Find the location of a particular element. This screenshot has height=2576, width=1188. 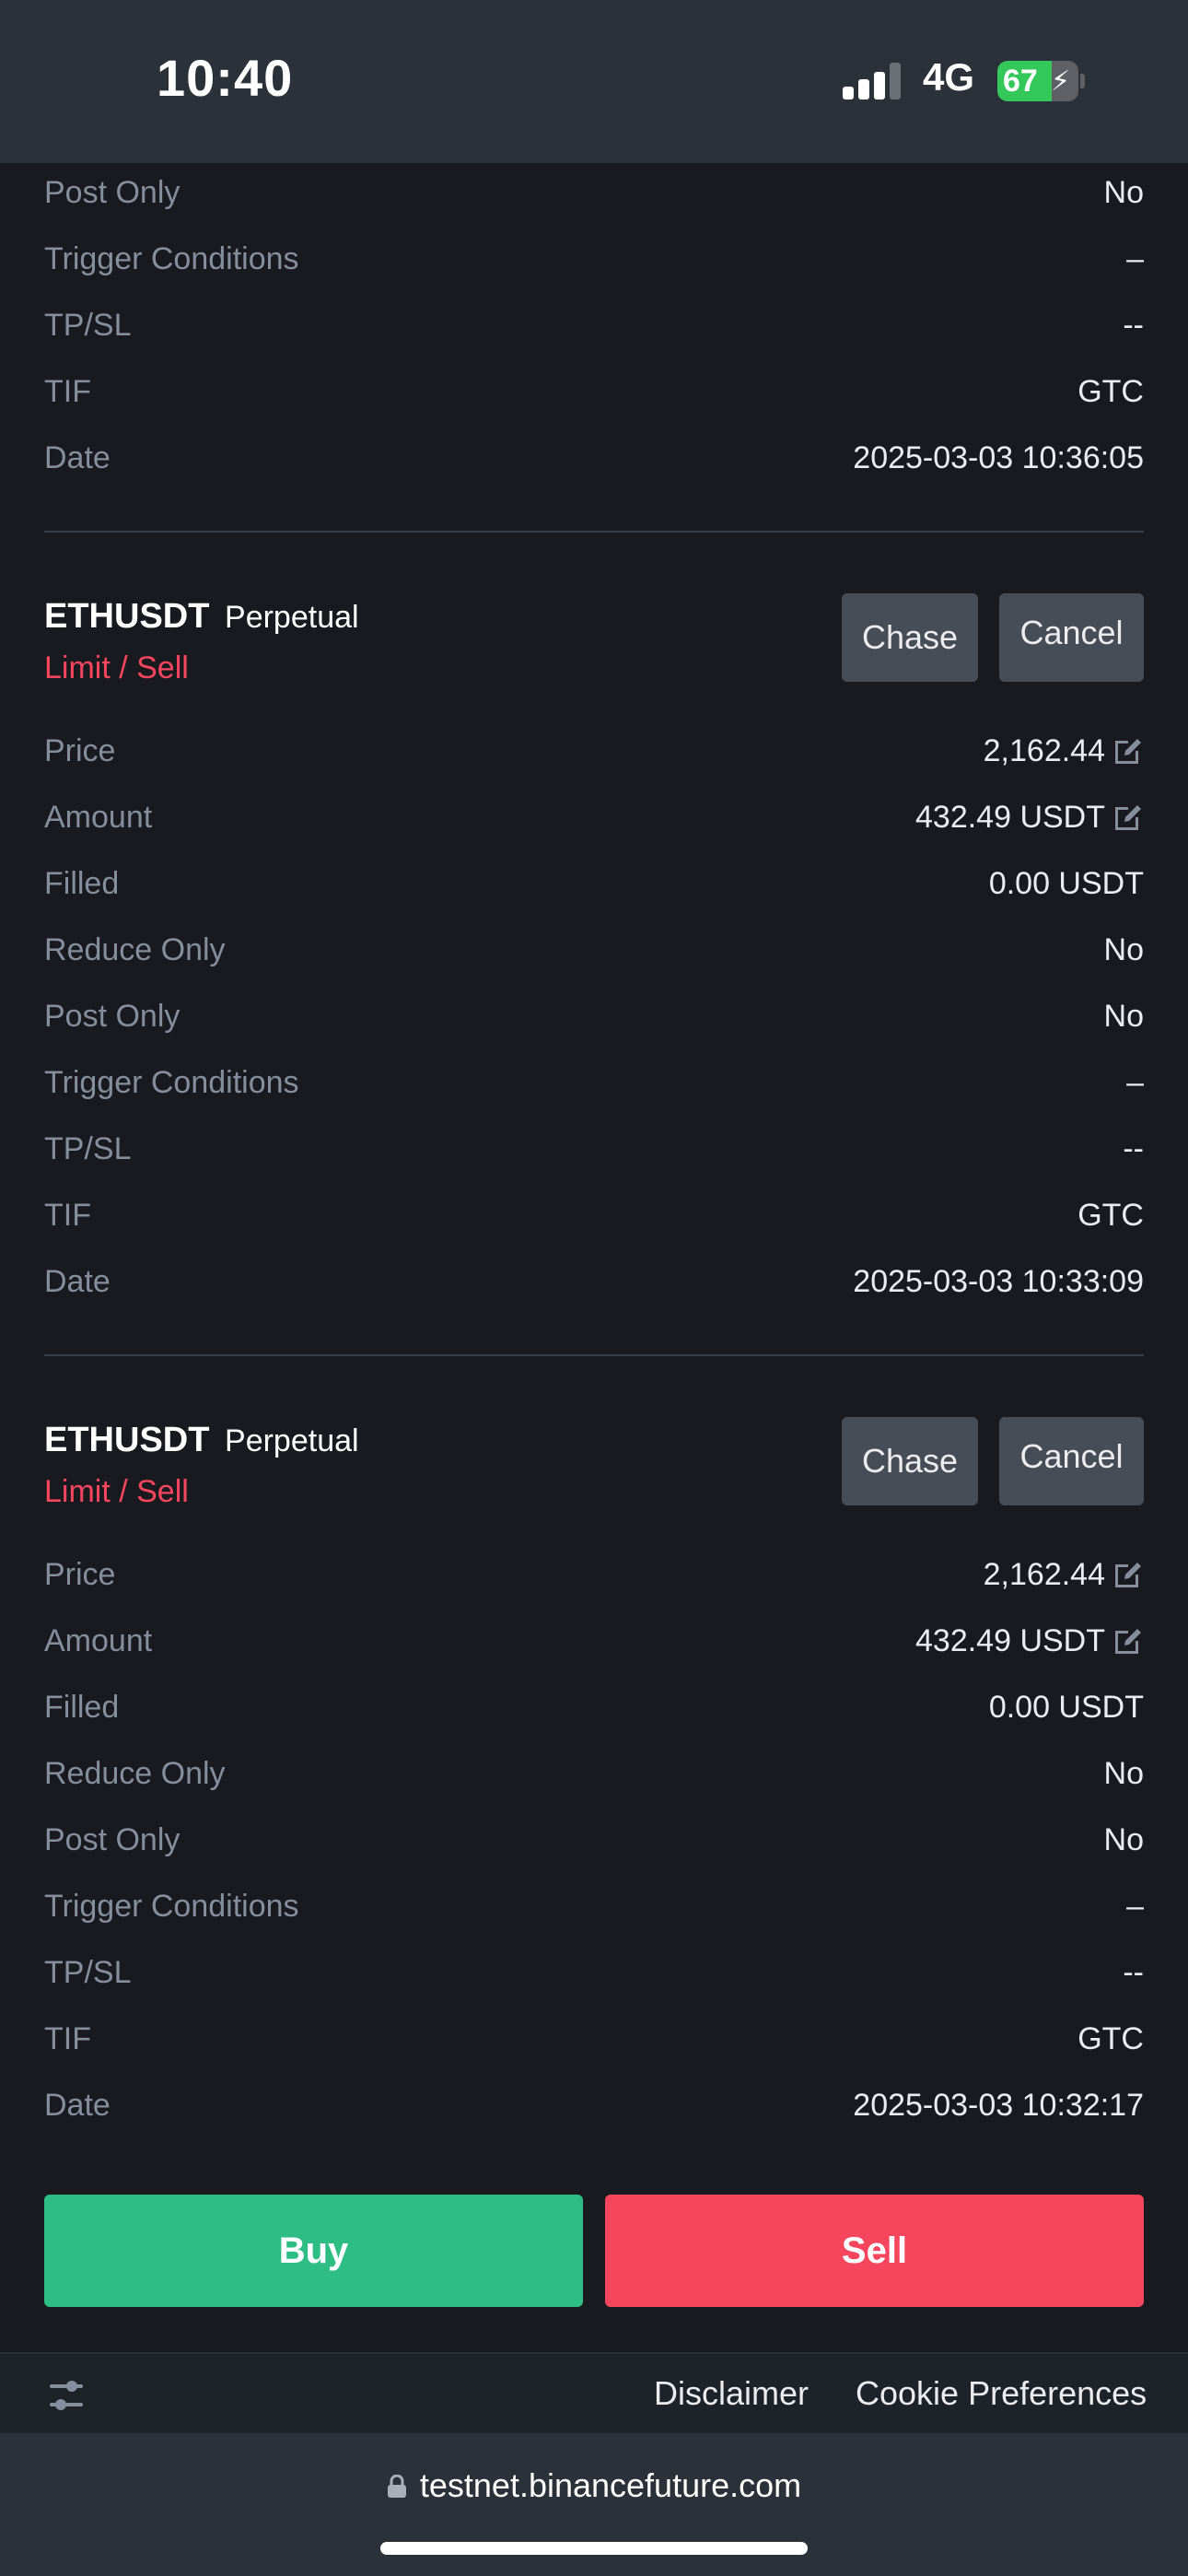

order-row-date: Date 2025-03-03 10:32:17 is located at coordinates (594, 2105).